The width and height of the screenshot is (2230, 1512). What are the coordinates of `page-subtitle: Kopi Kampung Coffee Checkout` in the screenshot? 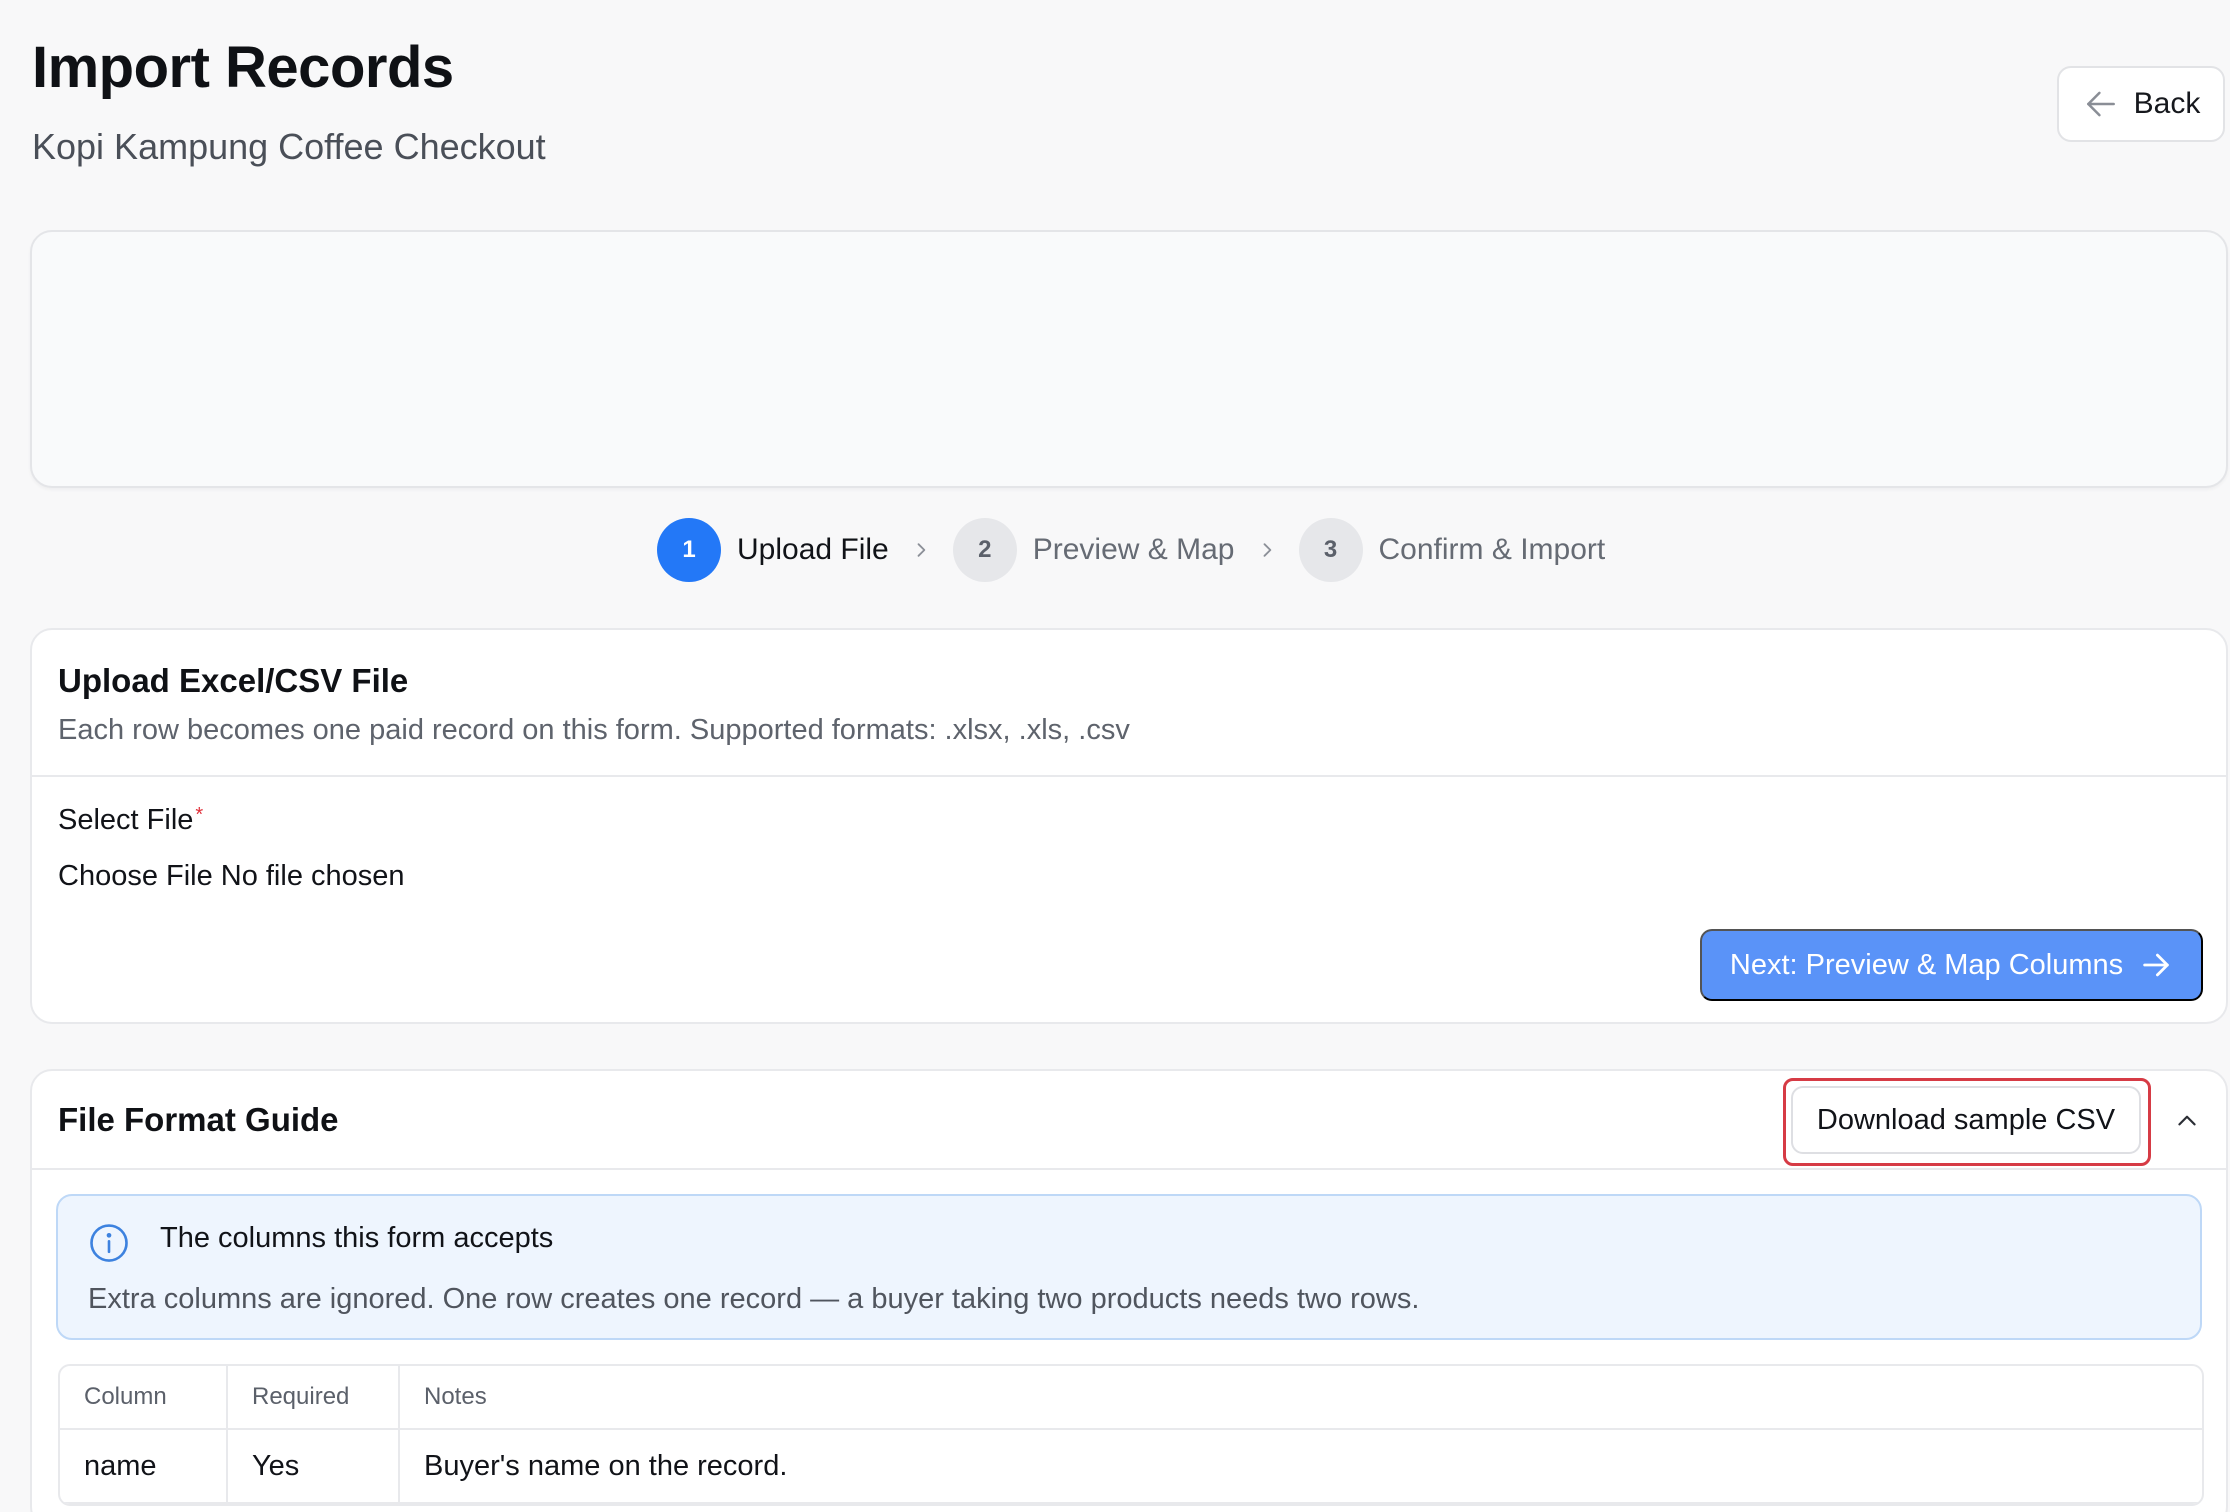 It's located at (289, 146).